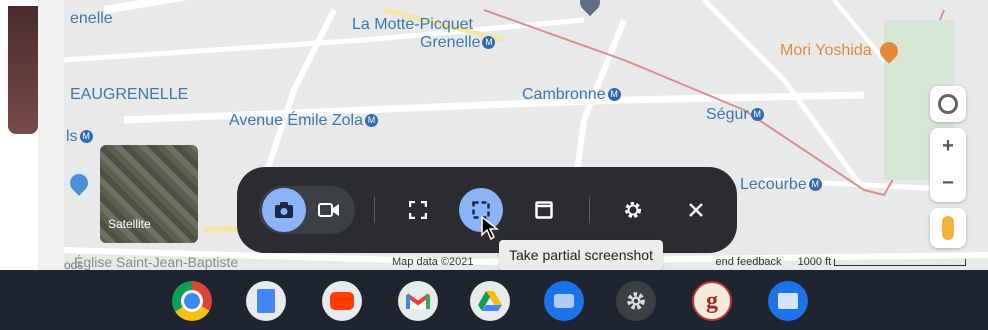  I want to click on map-data-text: Map data ©2021, so click(433, 262).